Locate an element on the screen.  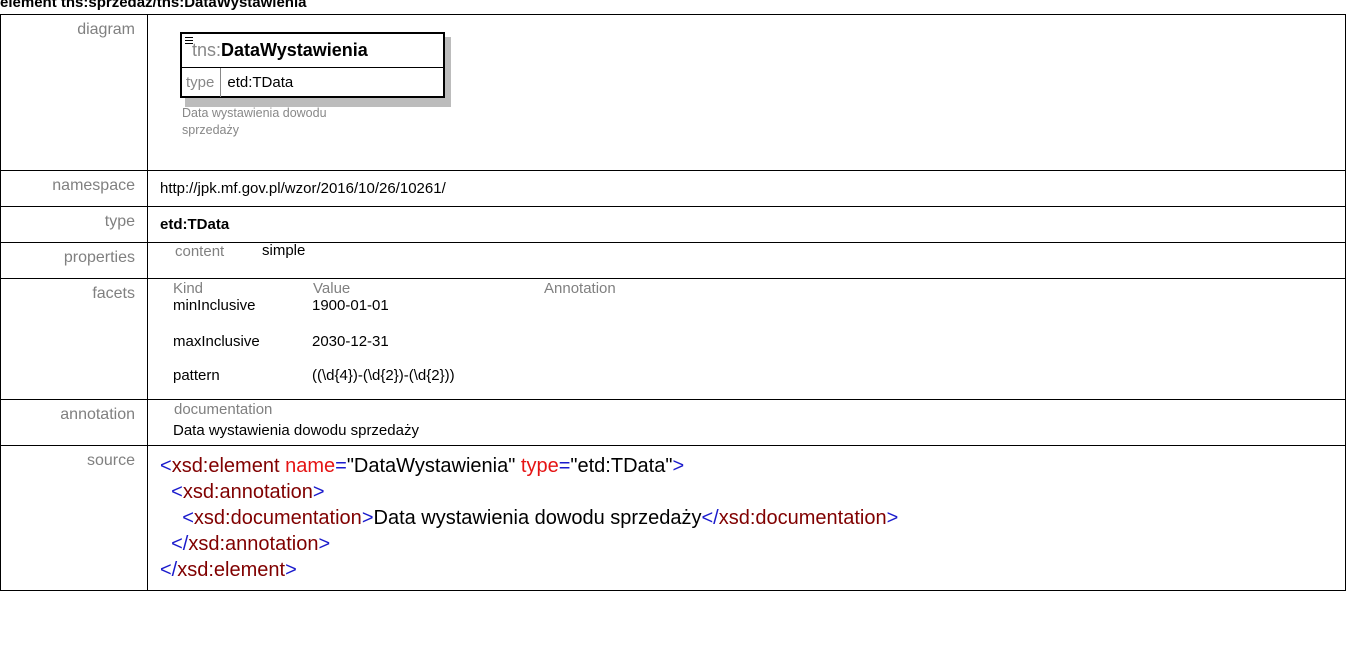
type-label: type is located at coordinates (74, 224).